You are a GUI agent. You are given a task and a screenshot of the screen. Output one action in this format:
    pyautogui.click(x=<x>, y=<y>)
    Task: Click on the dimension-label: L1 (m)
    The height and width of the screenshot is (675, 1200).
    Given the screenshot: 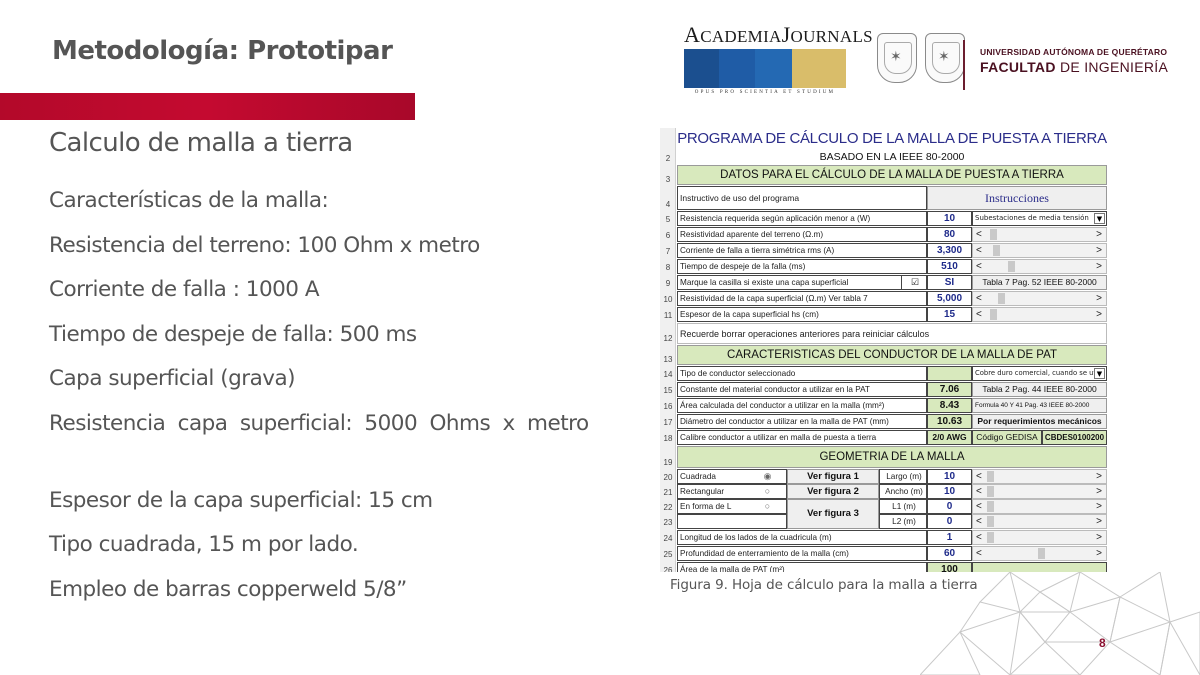 What is the action you would take?
    pyautogui.click(x=903, y=506)
    